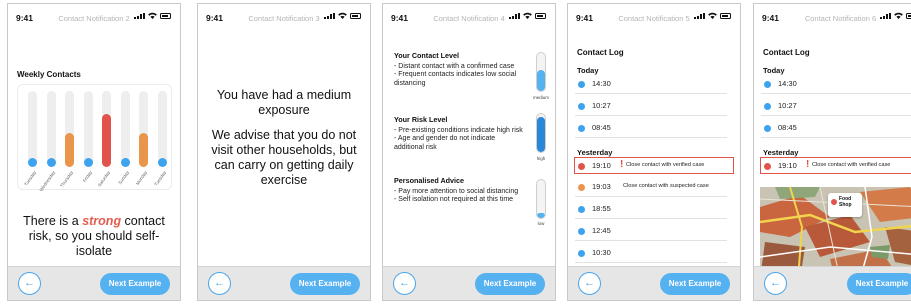 Image resolution: width=911 pixels, height=306 pixels. What do you see at coordinates (101, 221) in the screenshot?
I see `risk-word: strong` at bounding box center [101, 221].